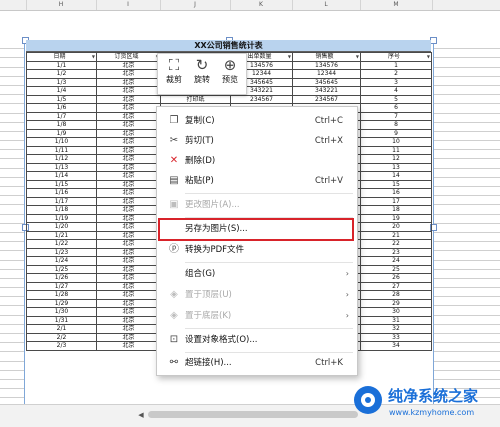 Image resolution: width=500 pixels, height=427 pixels. Describe the element at coordinates (257, 363) in the screenshot. I see `menu-item-hyperlink: ⚯ 超链接(H)... Ctrl+K` at that location.